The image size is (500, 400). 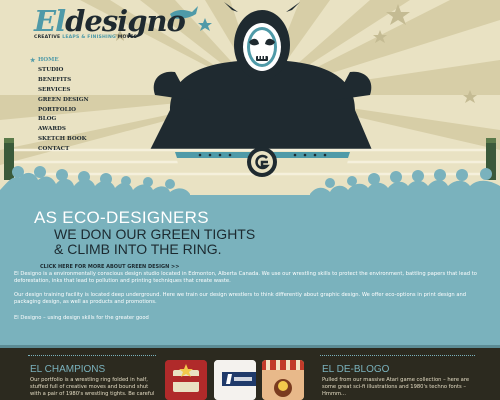 What do you see at coordinates (47, 119) in the screenshot?
I see `nav-item-label: BLOG` at bounding box center [47, 119].